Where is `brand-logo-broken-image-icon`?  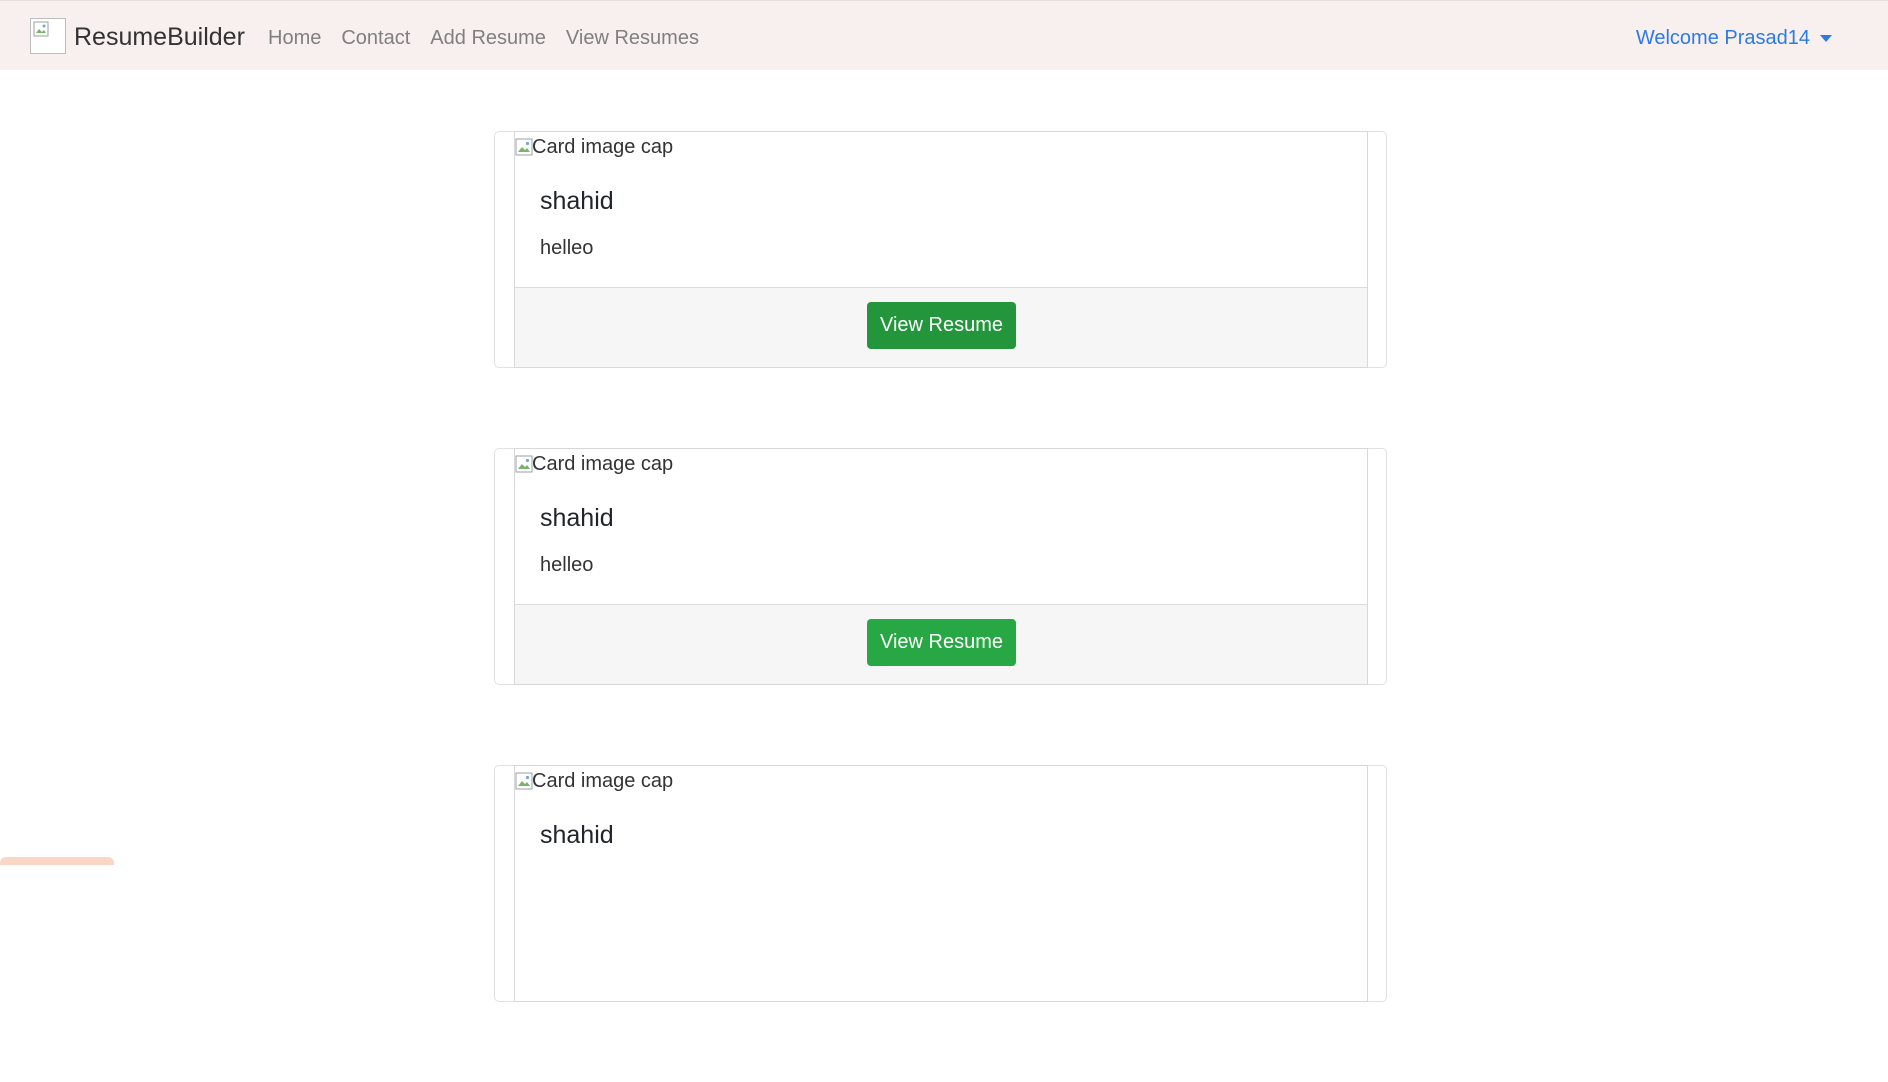
brand-logo-broken-image-icon is located at coordinates (48, 36).